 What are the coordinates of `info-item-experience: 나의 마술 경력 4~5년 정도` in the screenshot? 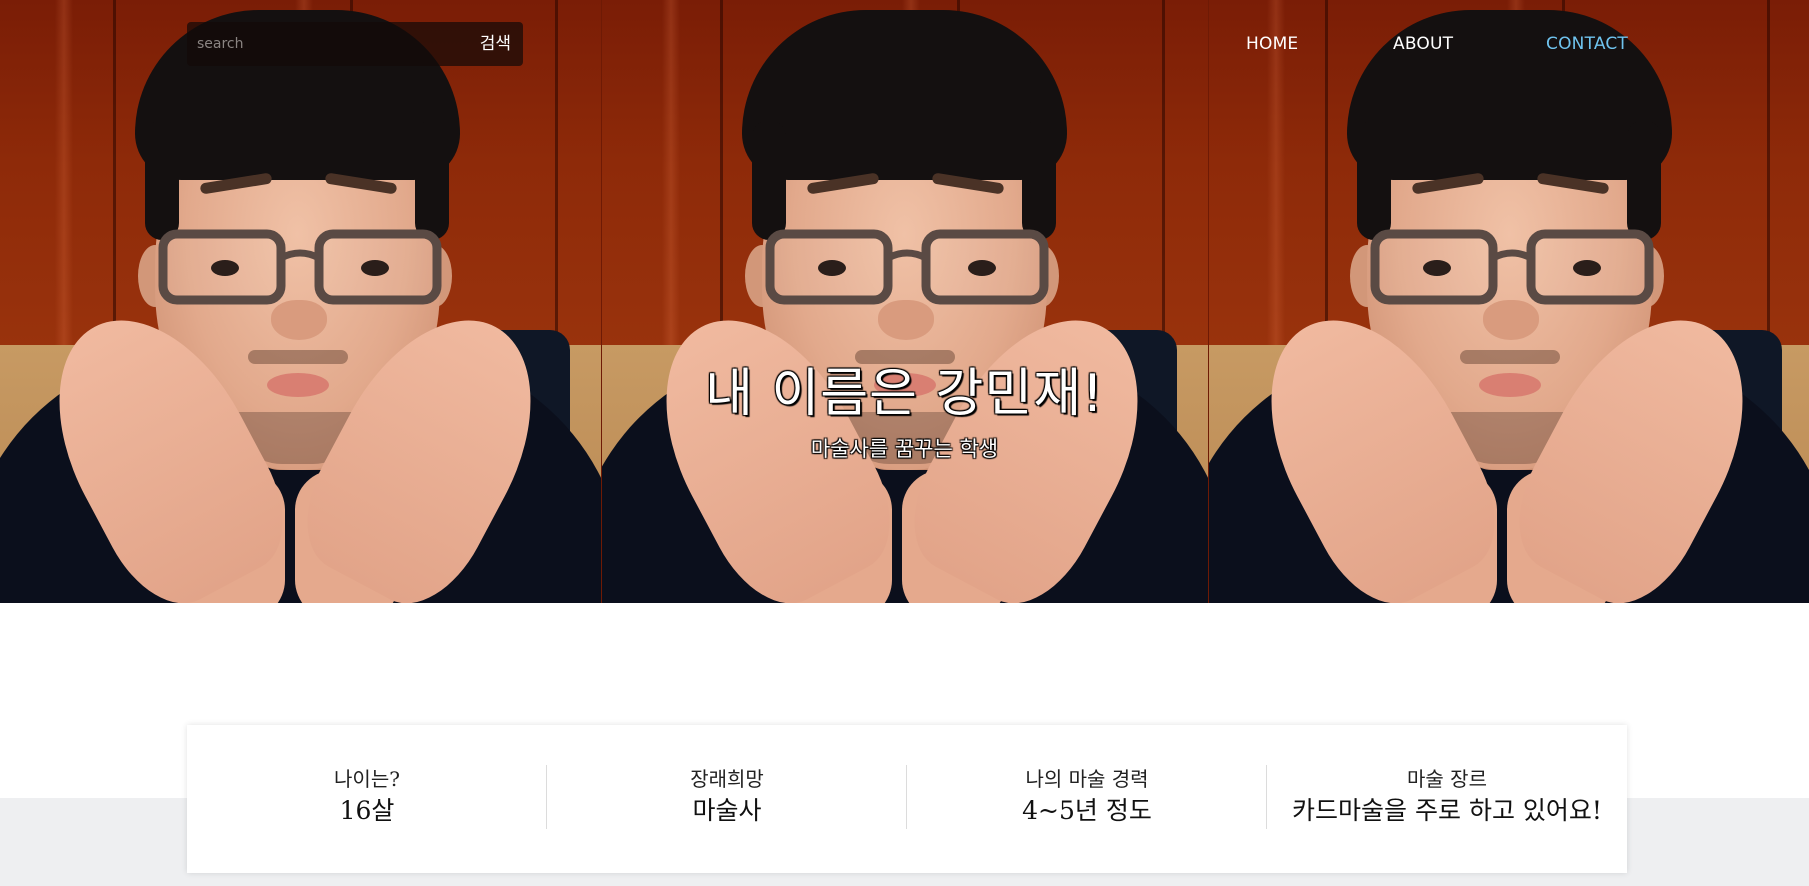 It's located at (1087, 797).